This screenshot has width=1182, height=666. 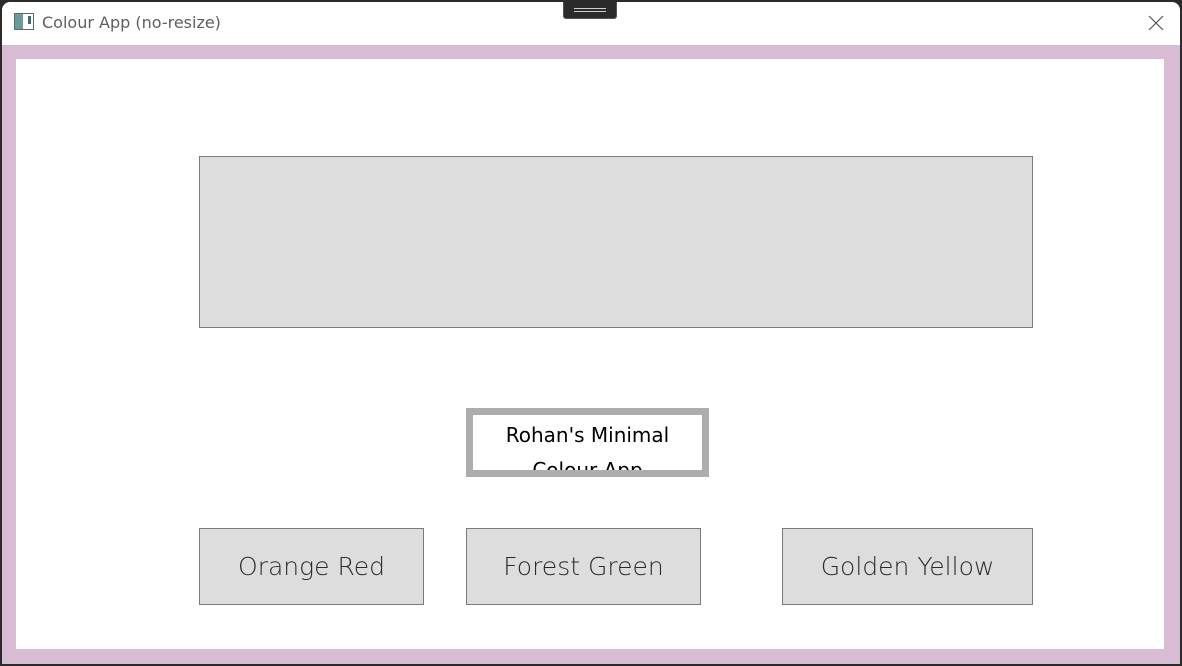 I want to click on close-icon, so click(x=1156, y=23).